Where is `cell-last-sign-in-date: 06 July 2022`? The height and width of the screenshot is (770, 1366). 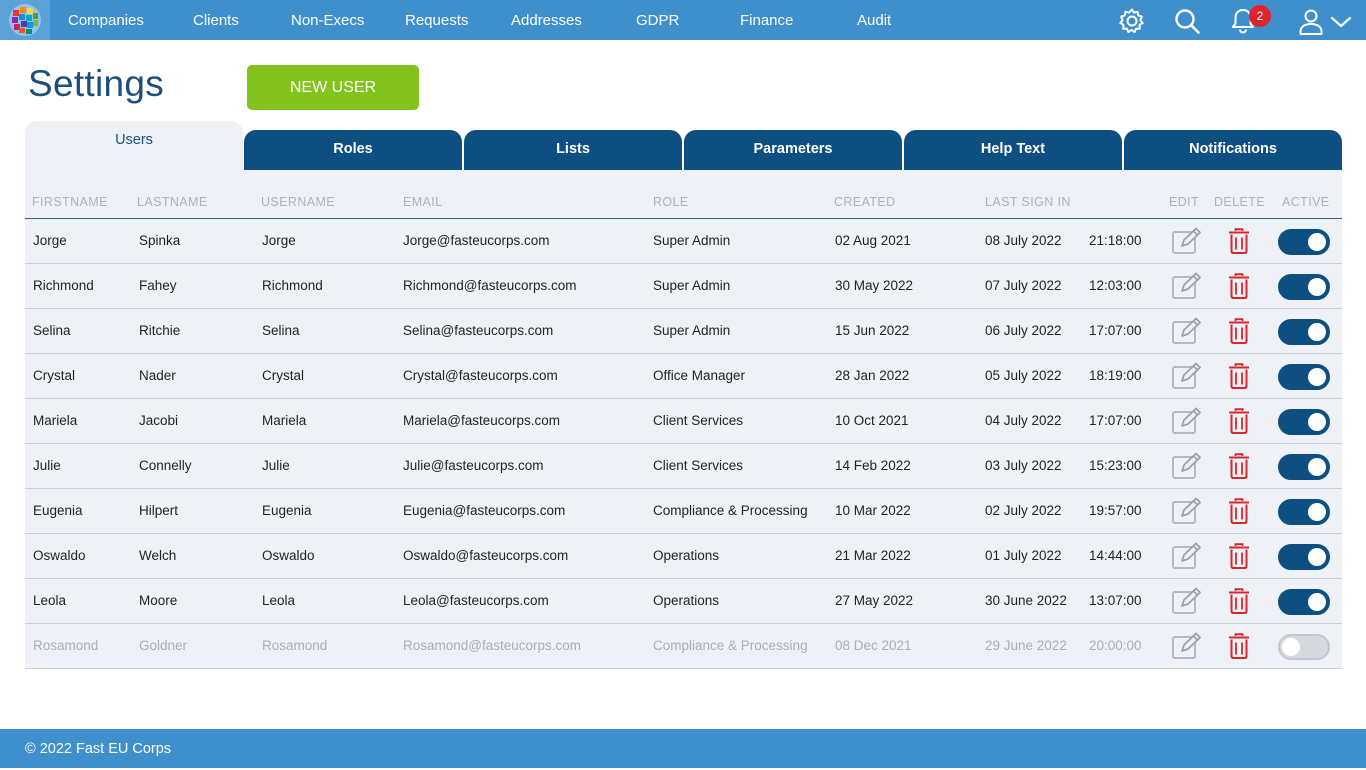 cell-last-sign-in-date: 06 July 2022 is located at coordinates (1023, 330).